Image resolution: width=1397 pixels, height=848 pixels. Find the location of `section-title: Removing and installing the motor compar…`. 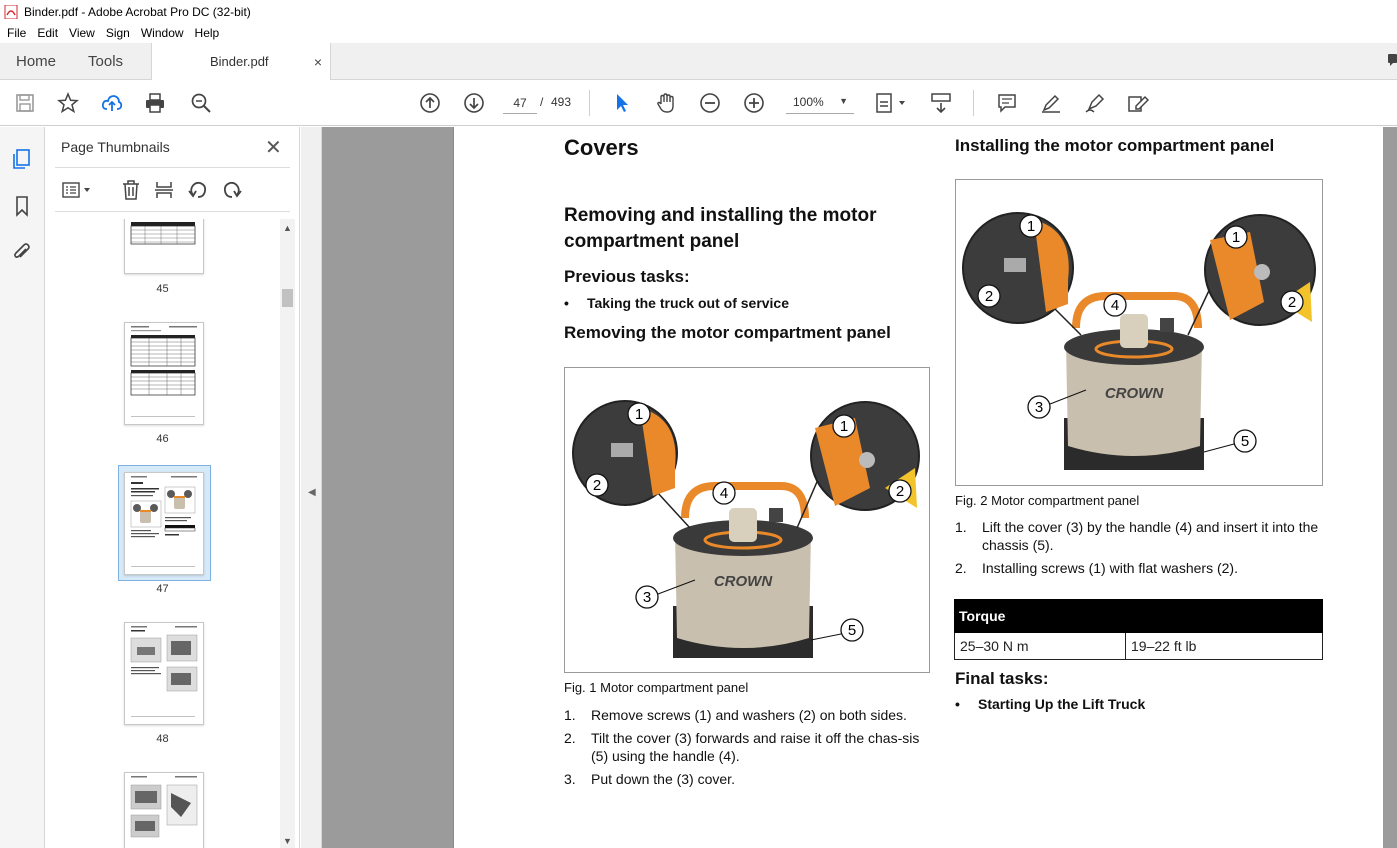

section-title: Removing and installing the motor compar… is located at coordinates (720, 228).